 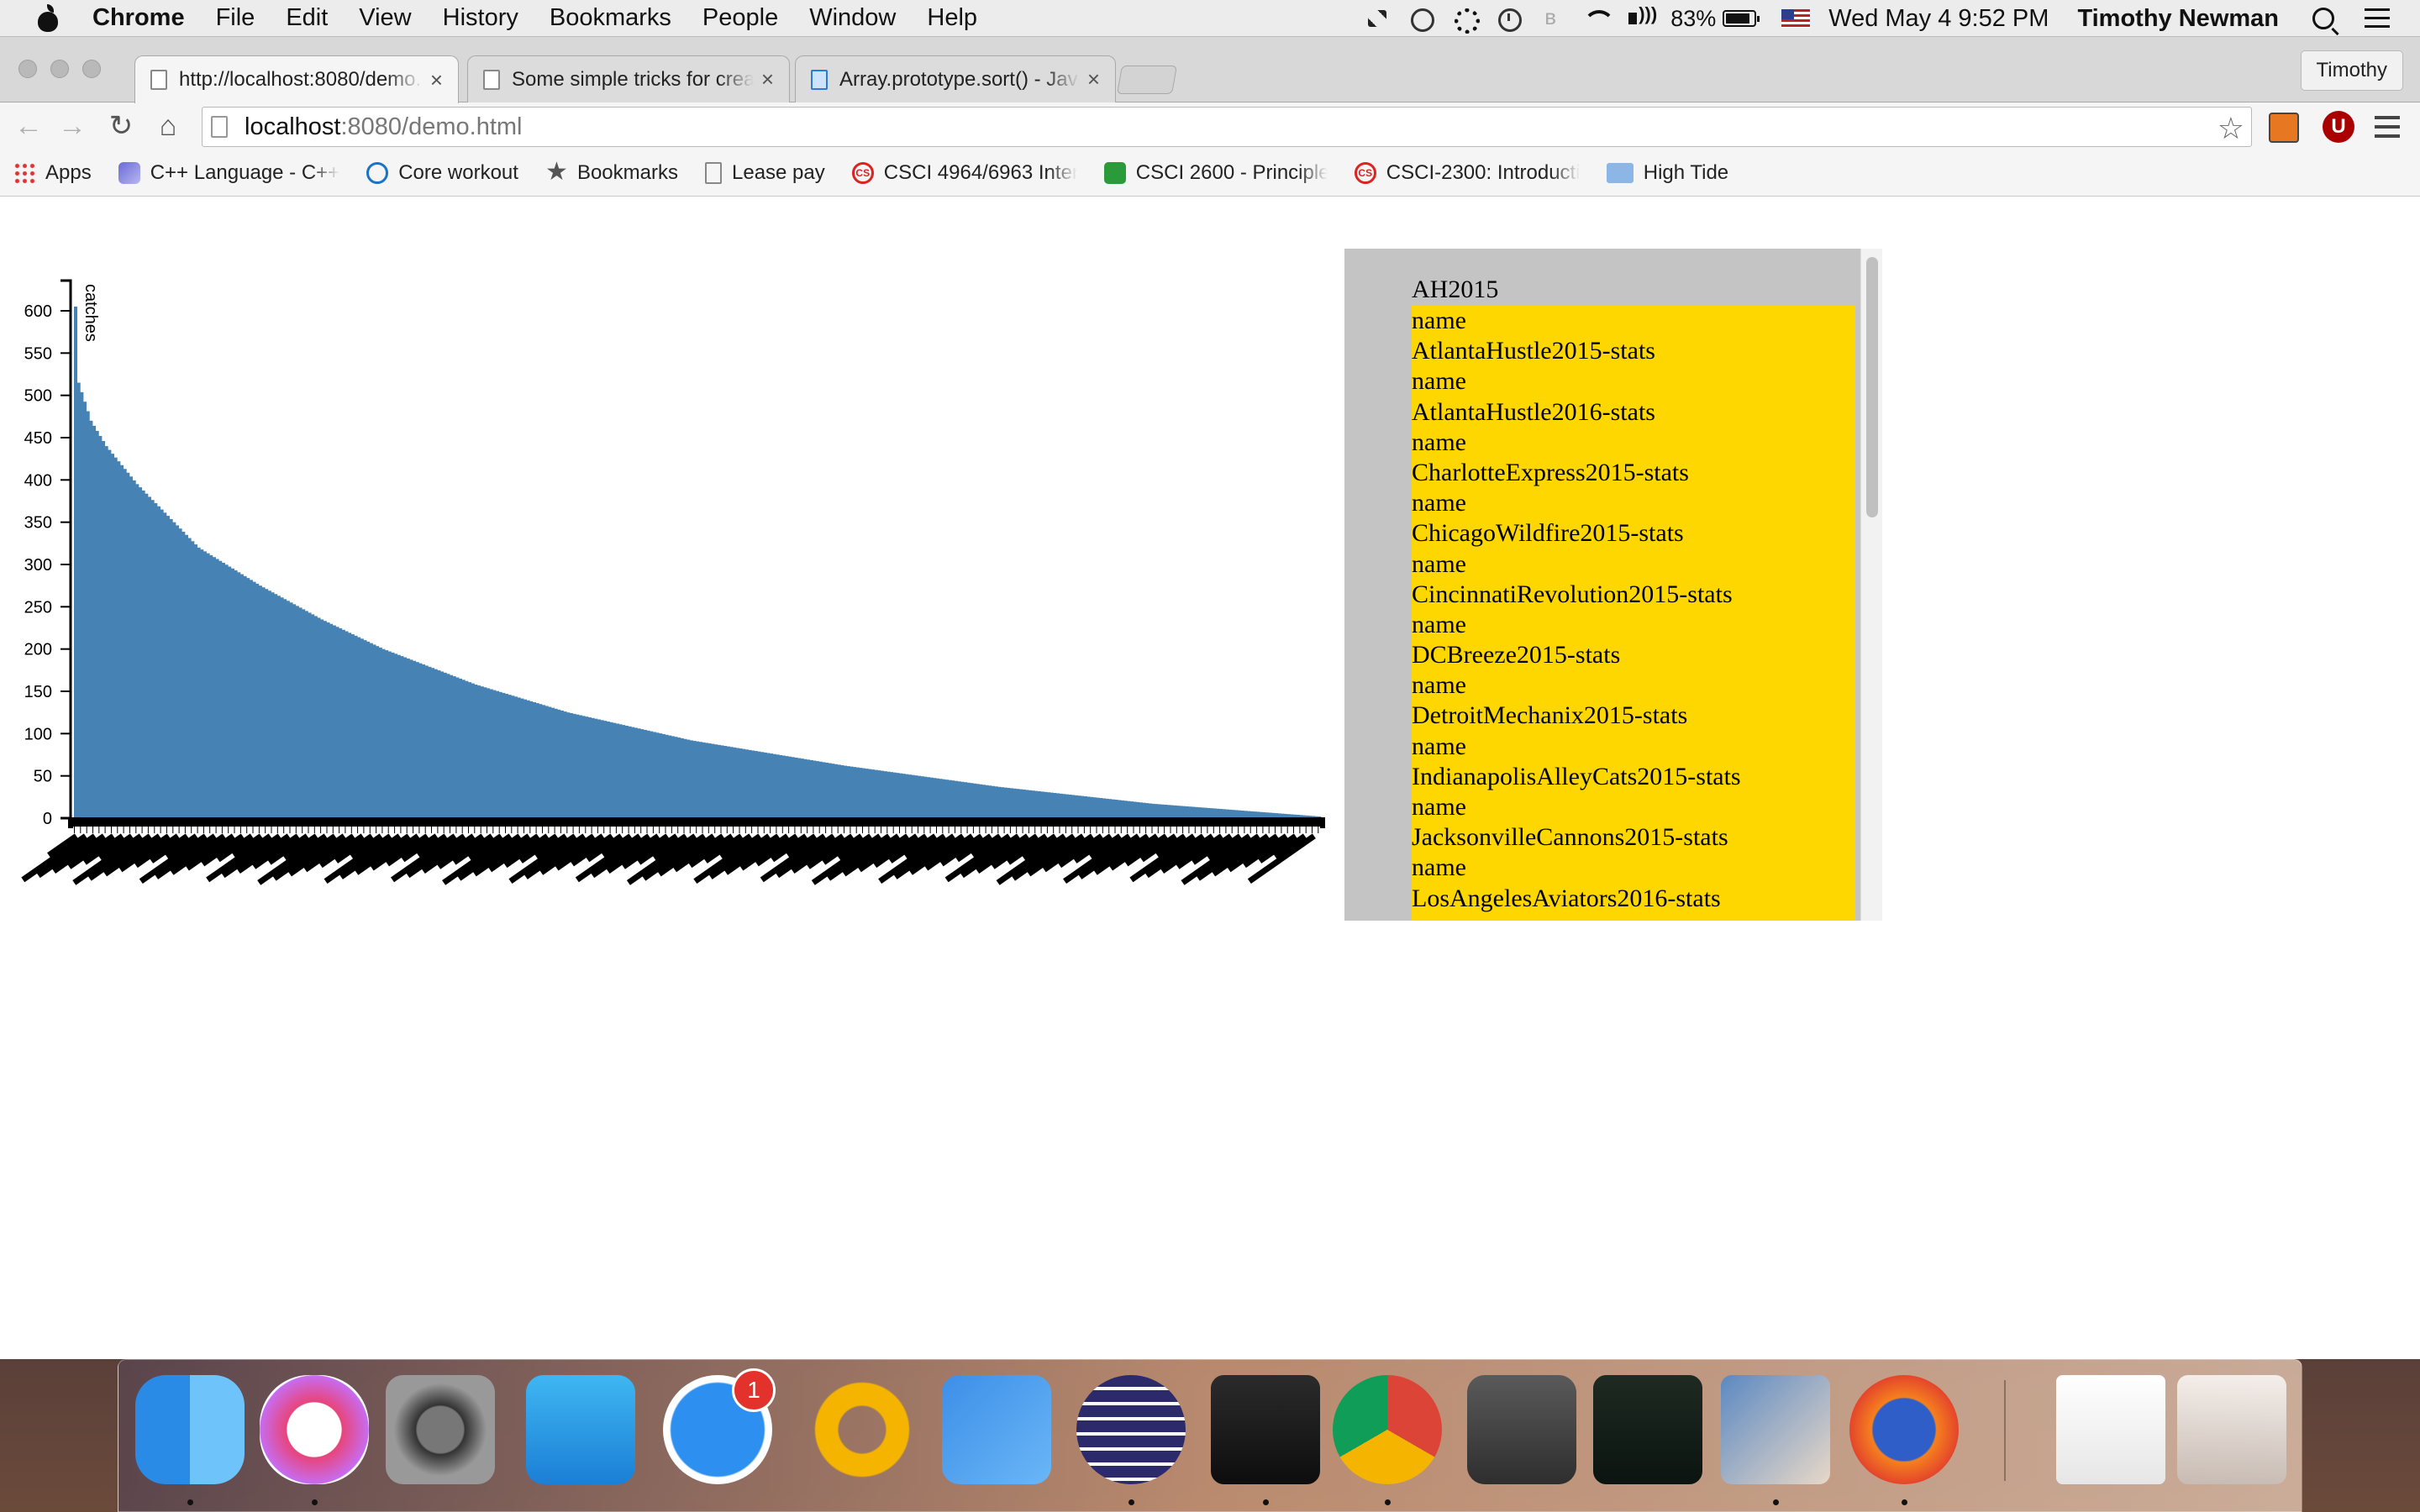 What do you see at coordinates (740, 18) in the screenshot?
I see `menu-people: People` at bounding box center [740, 18].